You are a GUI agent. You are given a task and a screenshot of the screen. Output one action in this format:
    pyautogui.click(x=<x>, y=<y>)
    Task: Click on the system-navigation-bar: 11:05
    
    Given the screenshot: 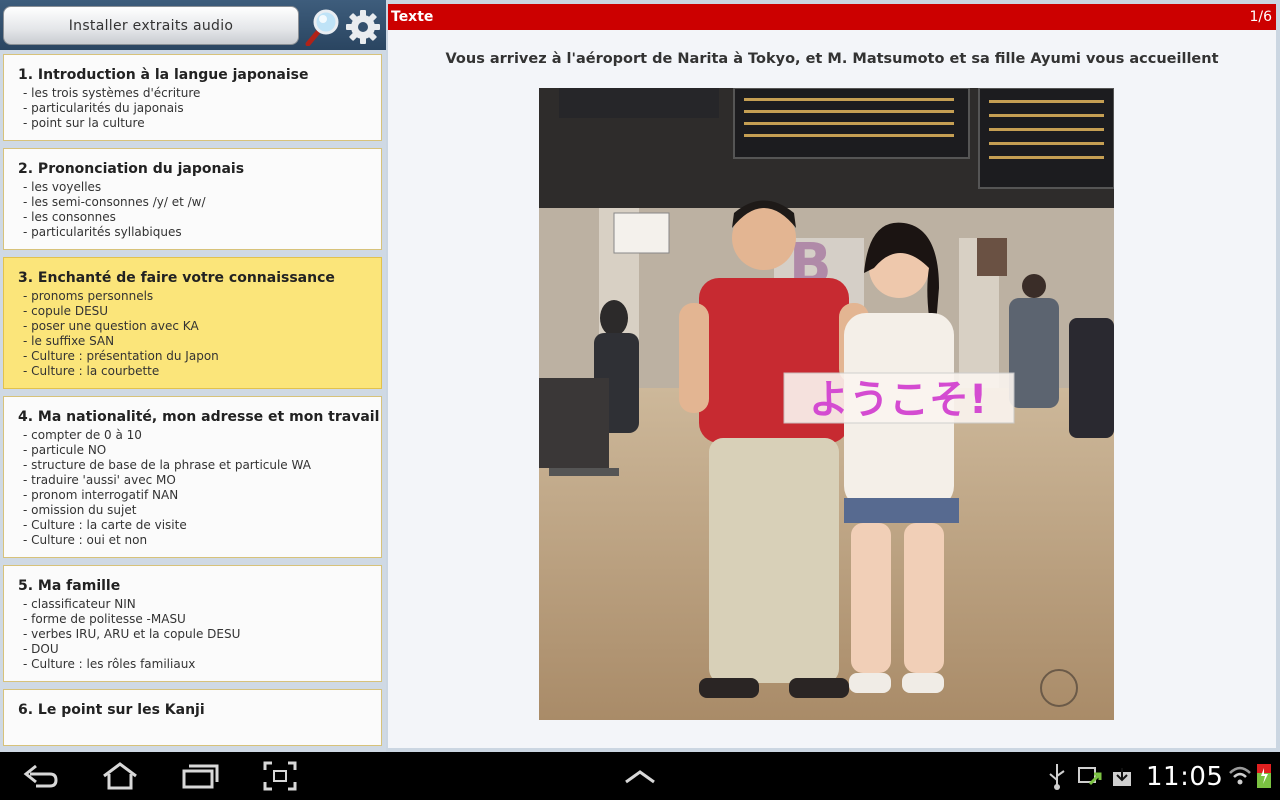 What is the action you would take?
    pyautogui.click(x=640, y=776)
    